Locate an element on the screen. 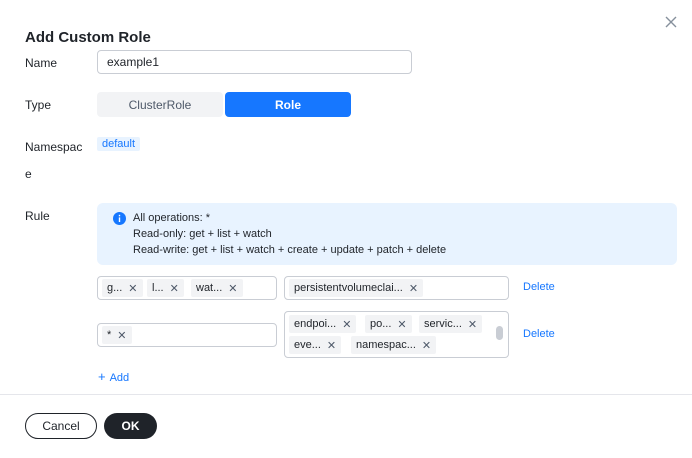 Image resolution: width=692 pixels, height=458 pixels. resource-tag: po... ✕ is located at coordinates (388, 324).